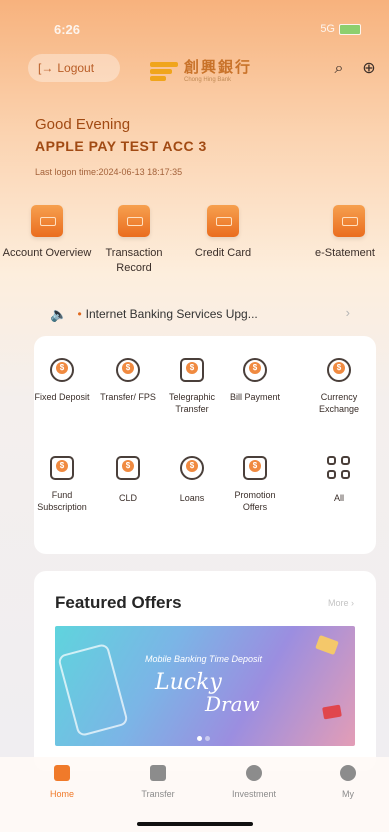  Describe the element at coordinates (192, 403) in the screenshot. I see `service-label: Telegraphic Transfer` at that location.